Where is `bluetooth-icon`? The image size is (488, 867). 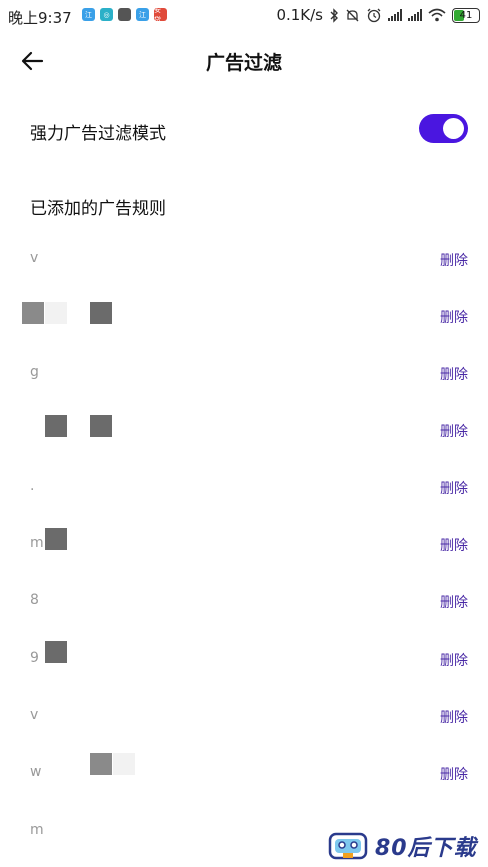 bluetooth-icon is located at coordinates (334, 15).